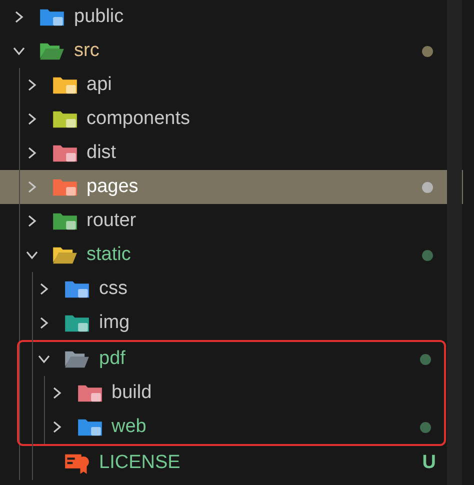 The image size is (474, 485). Describe the element at coordinates (231, 17) in the screenshot. I see `tree-item: public` at that location.